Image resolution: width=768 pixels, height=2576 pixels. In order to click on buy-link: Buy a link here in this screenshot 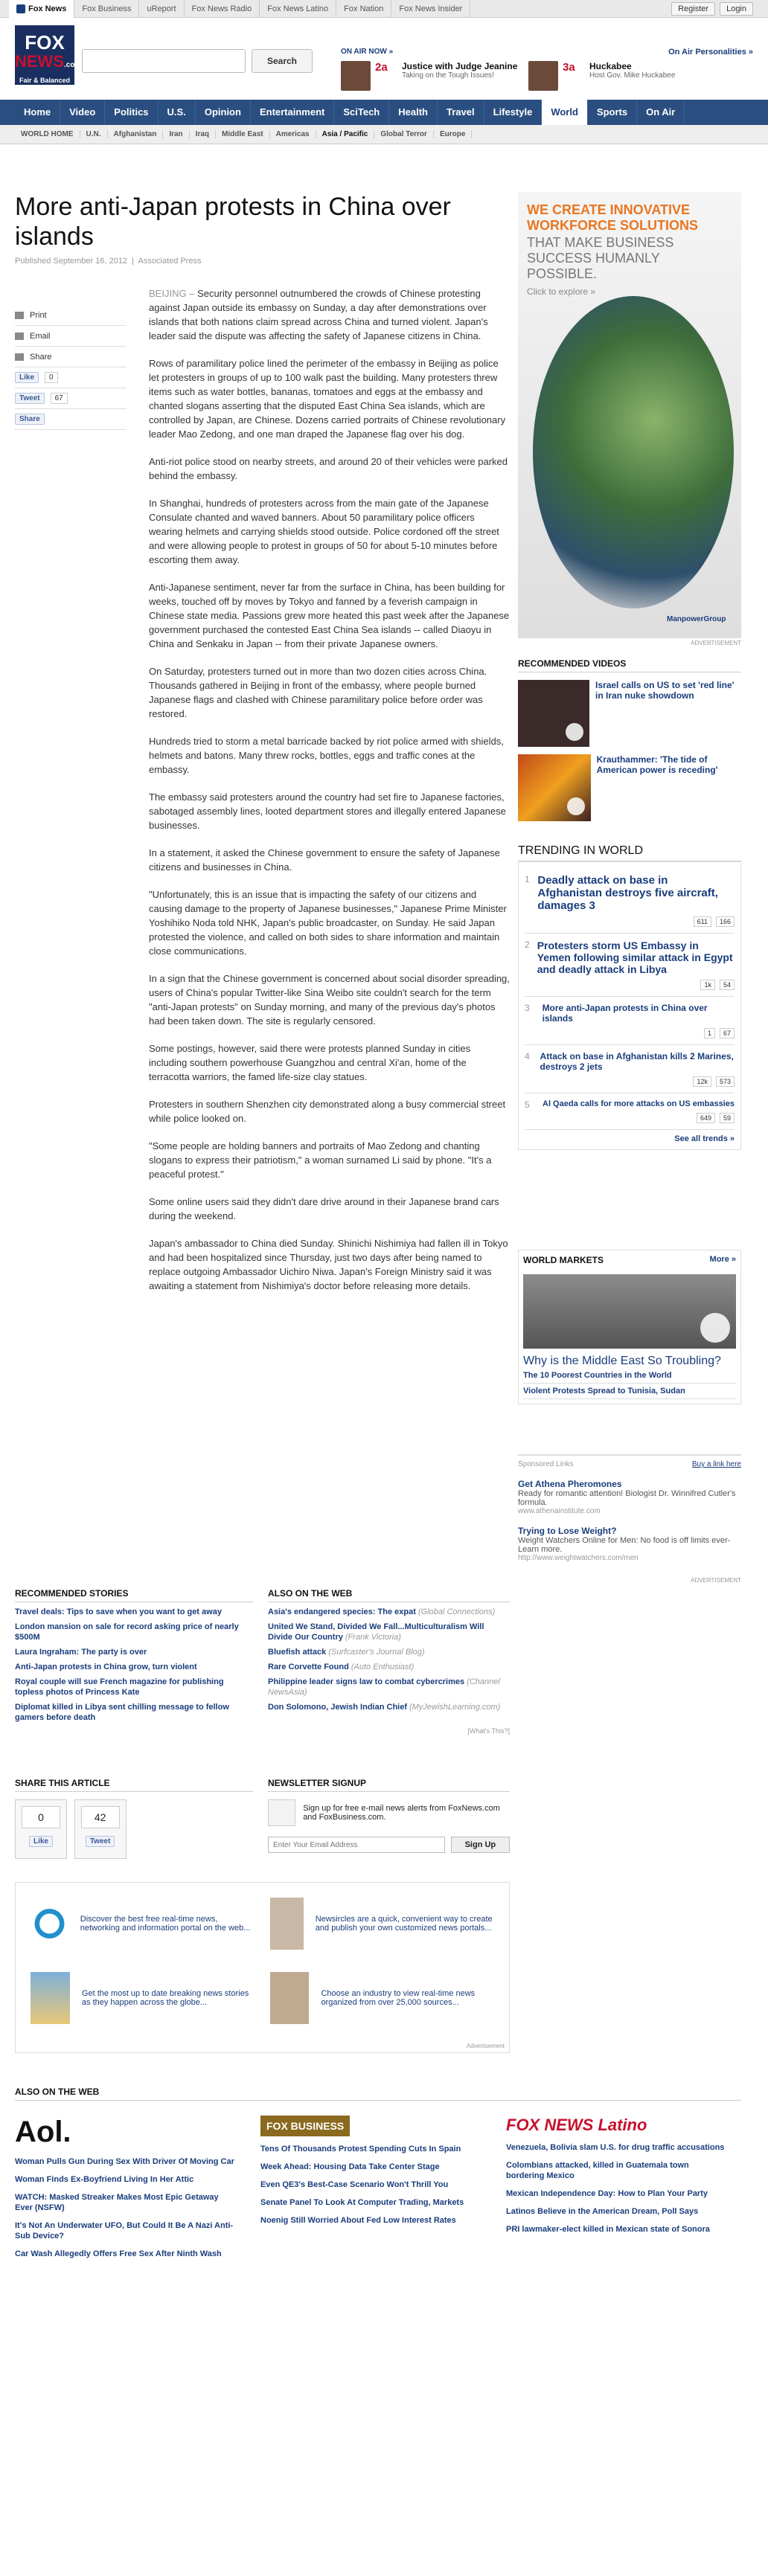, I will do `click(716, 1464)`.